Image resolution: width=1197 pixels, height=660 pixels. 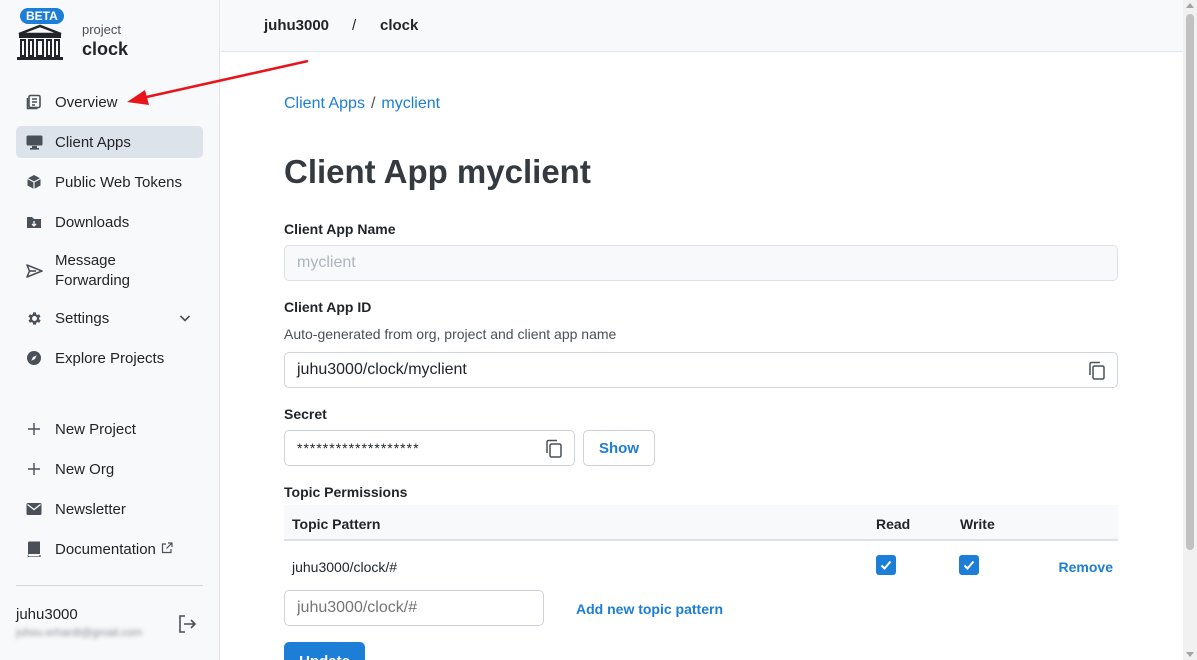 I want to click on page-title: Client App myclient, so click(x=437, y=171).